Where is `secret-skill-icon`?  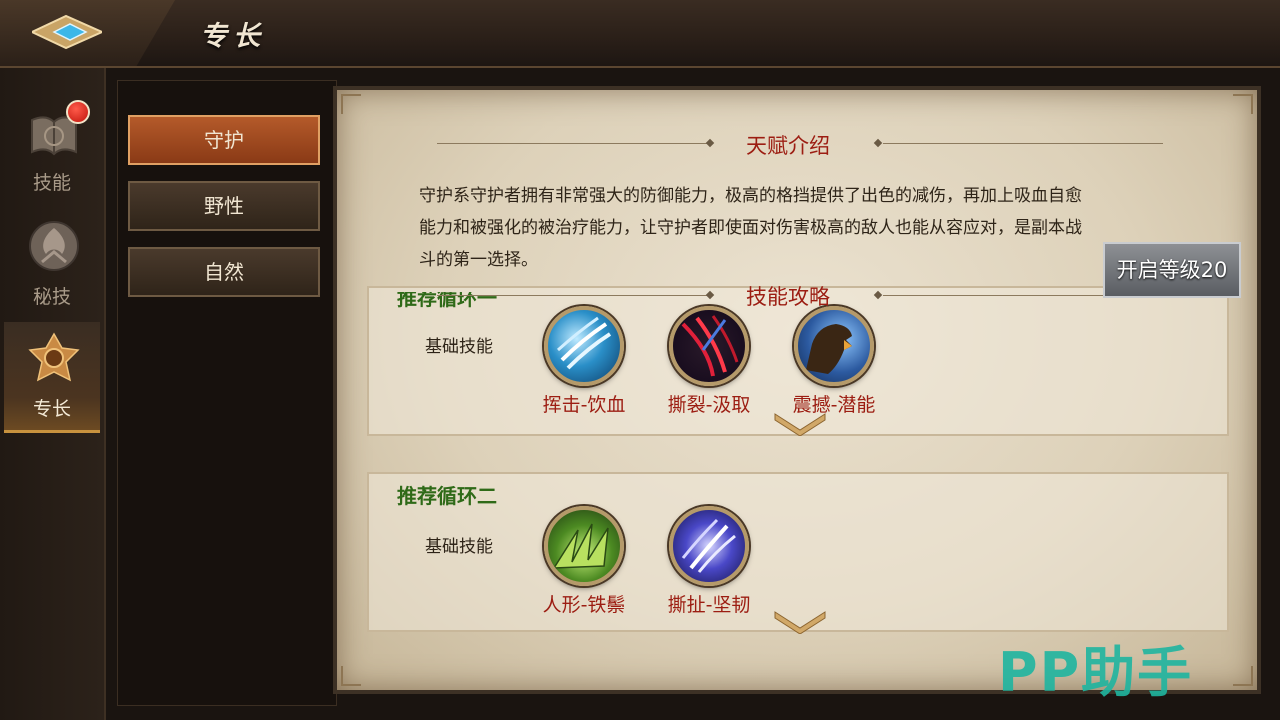 secret-skill-icon is located at coordinates (54, 246).